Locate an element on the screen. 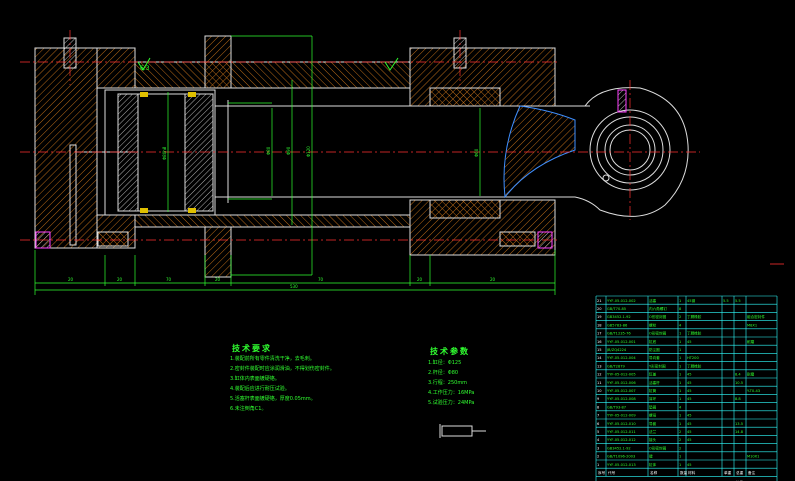 The height and width of the screenshot is (481, 795). bom-cell: Y形密封圈 is located at coordinates (657, 365).